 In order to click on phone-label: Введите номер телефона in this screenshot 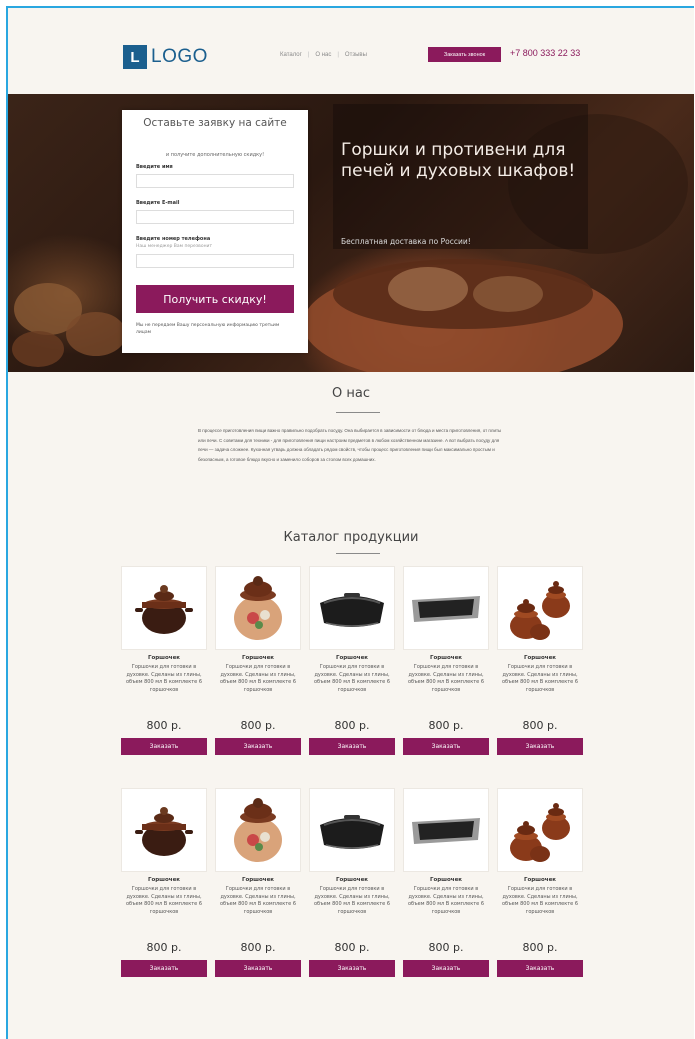, I will do `click(173, 239)`.